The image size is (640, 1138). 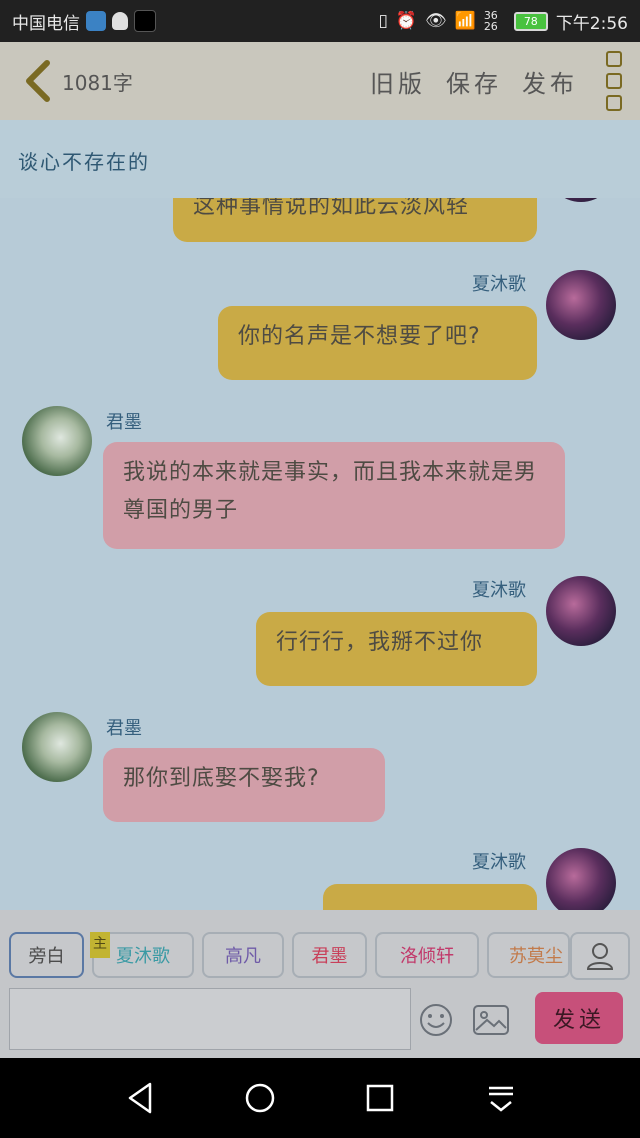 What do you see at coordinates (145, 21) in the screenshot?
I see `tiktok-icon` at bounding box center [145, 21].